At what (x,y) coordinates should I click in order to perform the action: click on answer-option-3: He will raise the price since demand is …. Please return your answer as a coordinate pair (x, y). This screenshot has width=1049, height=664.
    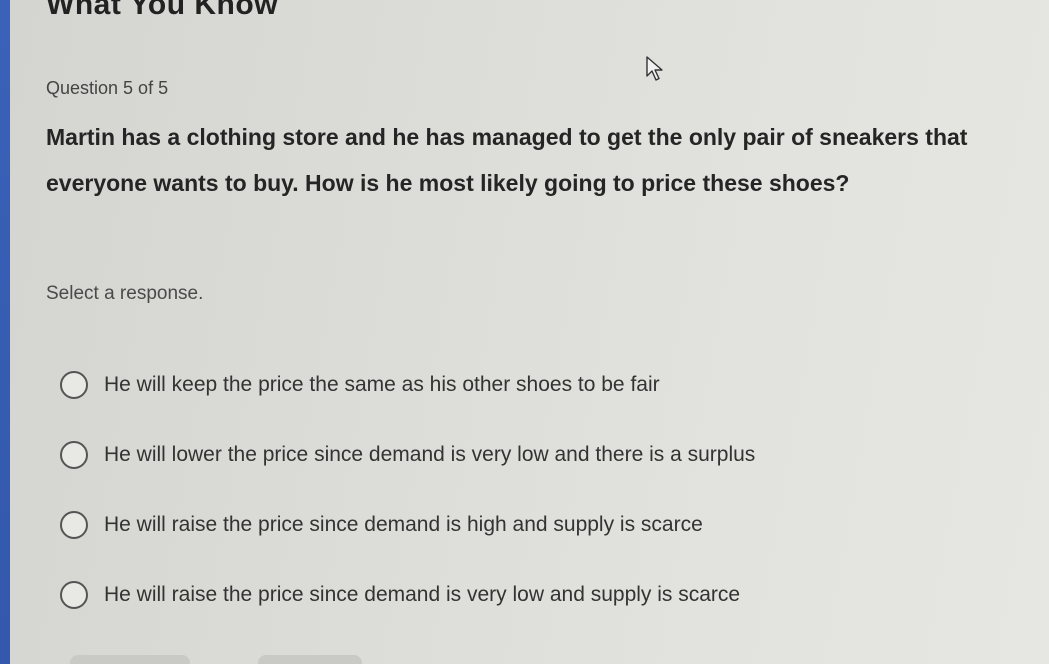
    Looking at the image, I should click on (500, 525).